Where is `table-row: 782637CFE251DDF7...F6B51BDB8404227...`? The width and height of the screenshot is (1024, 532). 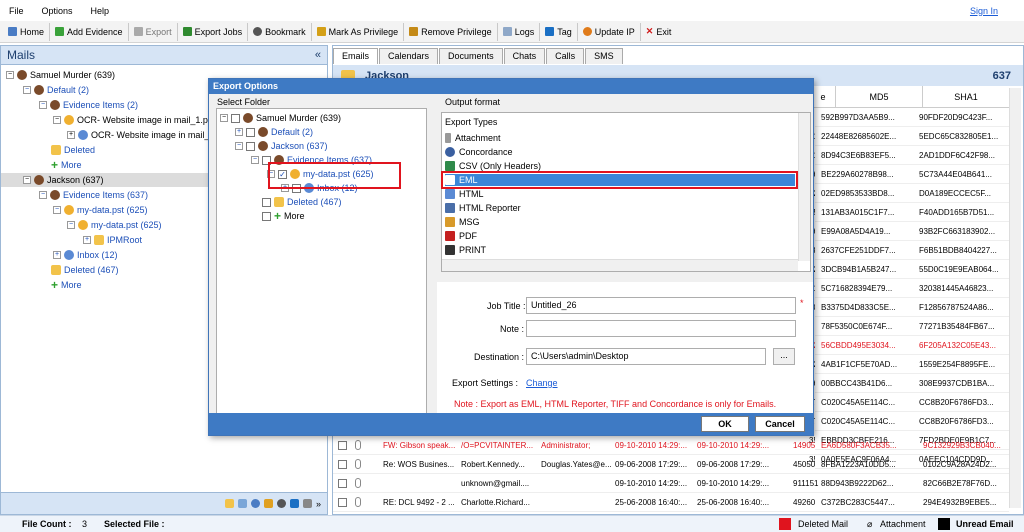 table-row: 782637CFE251DDF7...F6B51BDB8404227... is located at coordinates (910, 250).